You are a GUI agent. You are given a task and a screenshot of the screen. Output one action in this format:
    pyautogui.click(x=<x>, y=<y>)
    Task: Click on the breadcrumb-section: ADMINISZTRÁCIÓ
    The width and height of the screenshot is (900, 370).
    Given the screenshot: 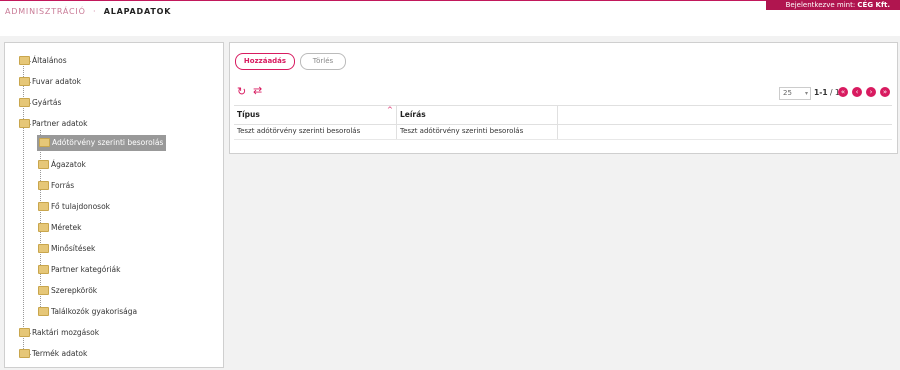 What is the action you would take?
    pyautogui.click(x=45, y=11)
    